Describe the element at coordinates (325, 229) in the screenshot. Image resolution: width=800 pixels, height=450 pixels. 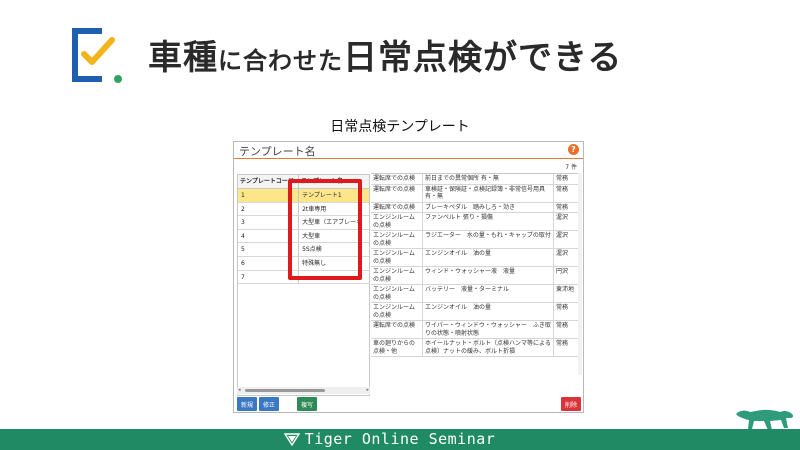
I see `highlight-box` at that location.